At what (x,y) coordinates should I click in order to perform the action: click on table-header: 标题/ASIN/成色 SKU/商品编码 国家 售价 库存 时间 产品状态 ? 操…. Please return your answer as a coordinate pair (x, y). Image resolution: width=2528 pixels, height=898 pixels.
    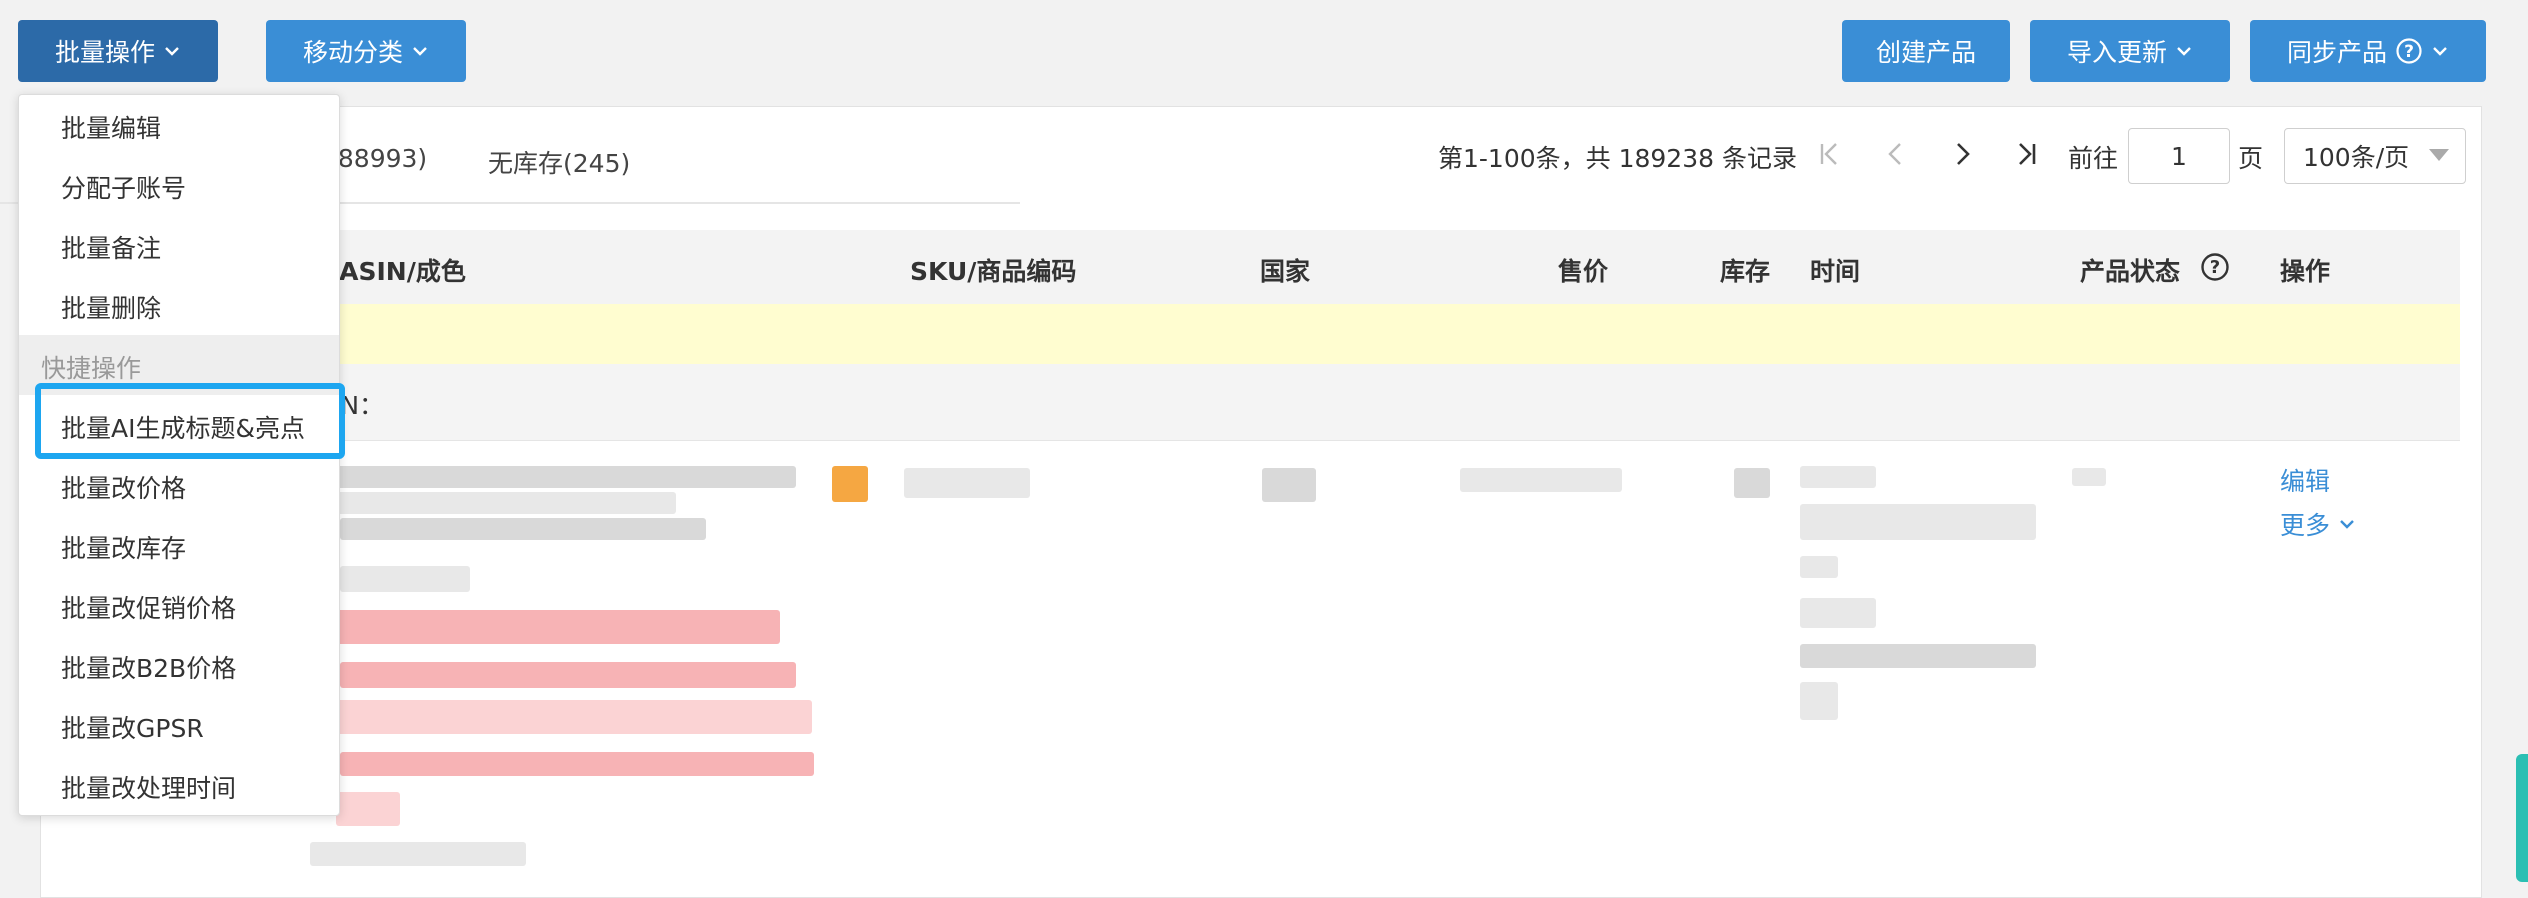
    Looking at the image, I should click on (1250, 267).